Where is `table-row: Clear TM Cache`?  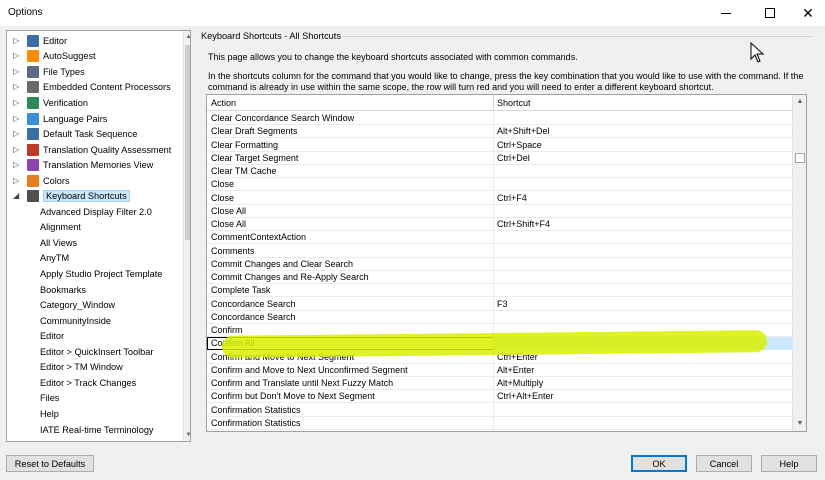
table-row: Clear TM Cache is located at coordinates (500, 172).